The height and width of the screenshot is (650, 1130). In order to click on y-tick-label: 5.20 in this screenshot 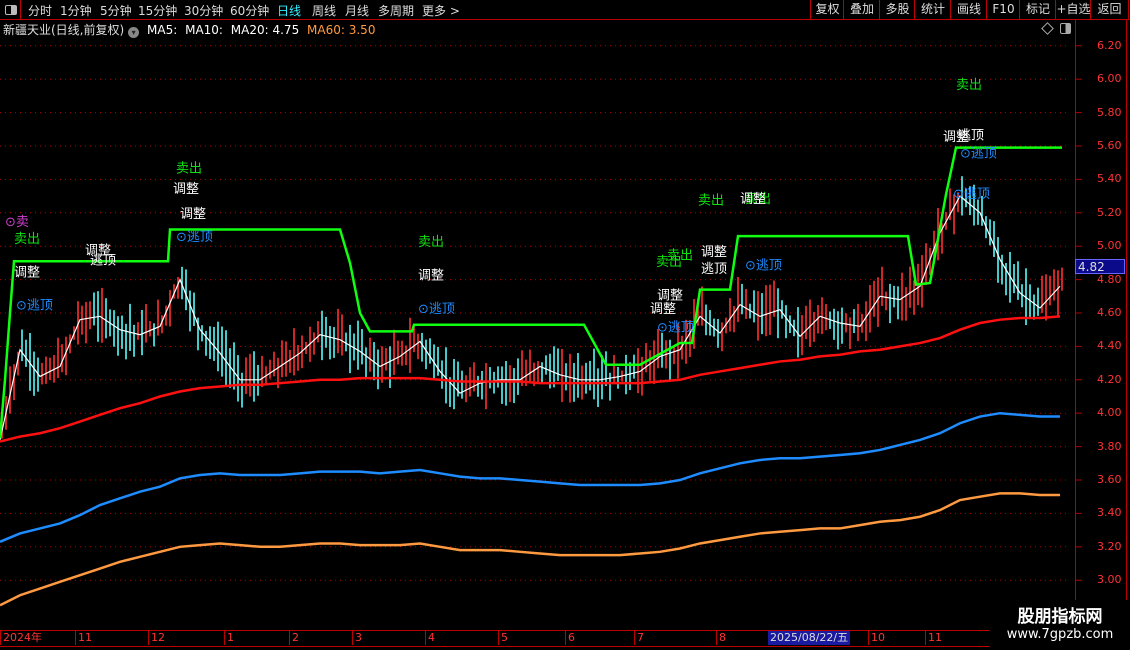, I will do `click(1109, 212)`.